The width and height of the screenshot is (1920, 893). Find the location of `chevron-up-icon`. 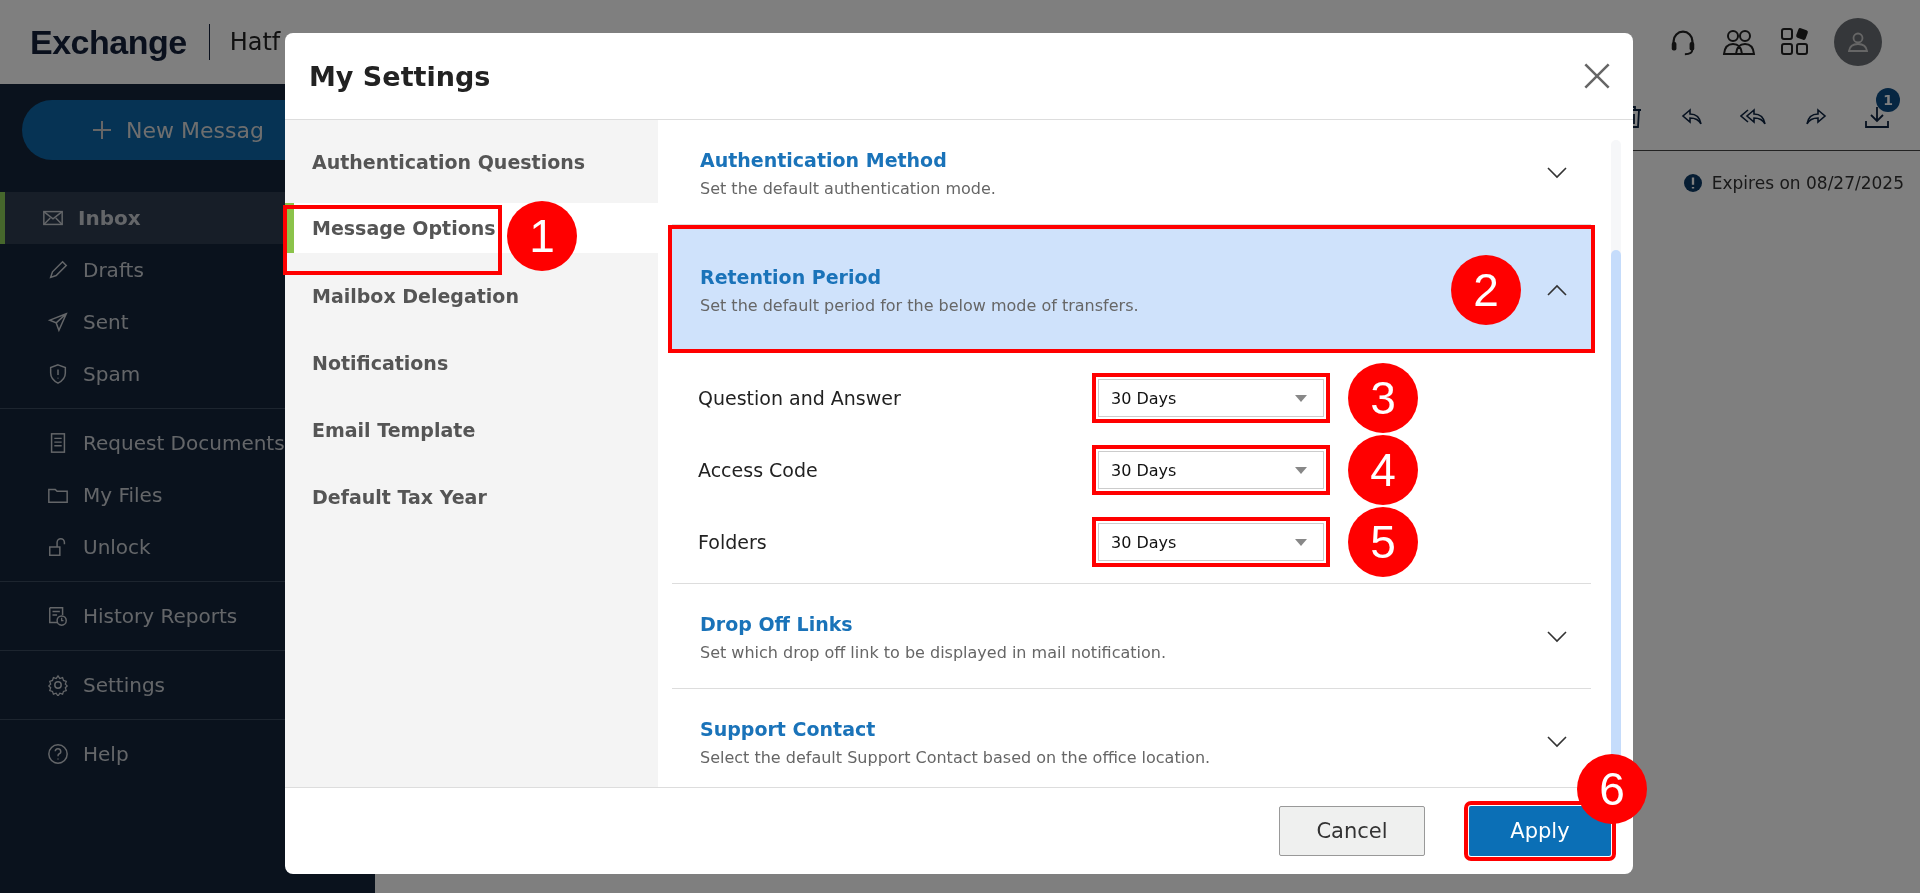

chevron-up-icon is located at coordinates (1557, 290).